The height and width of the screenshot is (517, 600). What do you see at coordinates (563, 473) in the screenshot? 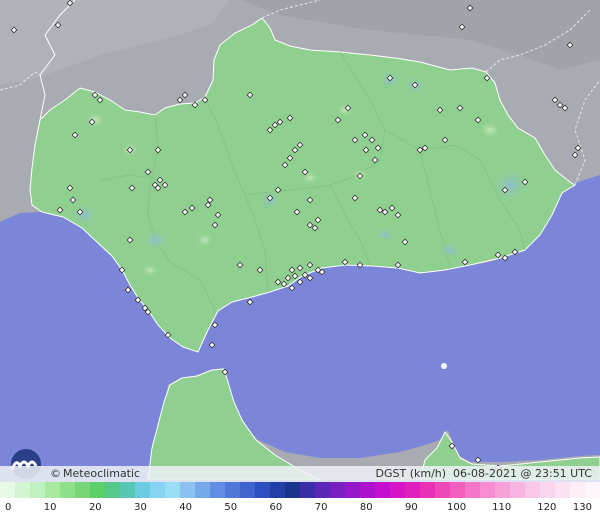
I see `time-label: 23:51 UTC` at bounding box center [563, 473].